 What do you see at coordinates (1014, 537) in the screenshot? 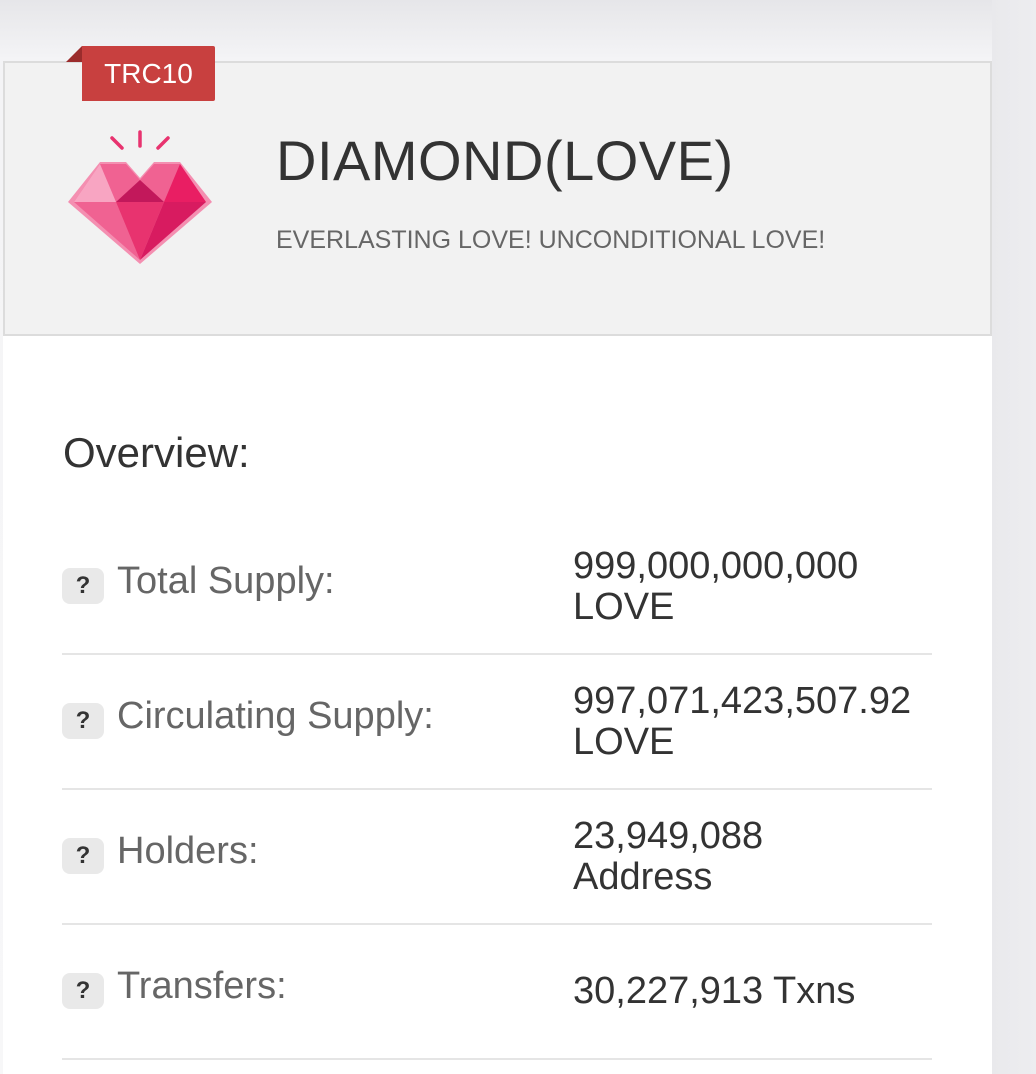
I see `right-margin-strip` at bounding box center [1014, 537].